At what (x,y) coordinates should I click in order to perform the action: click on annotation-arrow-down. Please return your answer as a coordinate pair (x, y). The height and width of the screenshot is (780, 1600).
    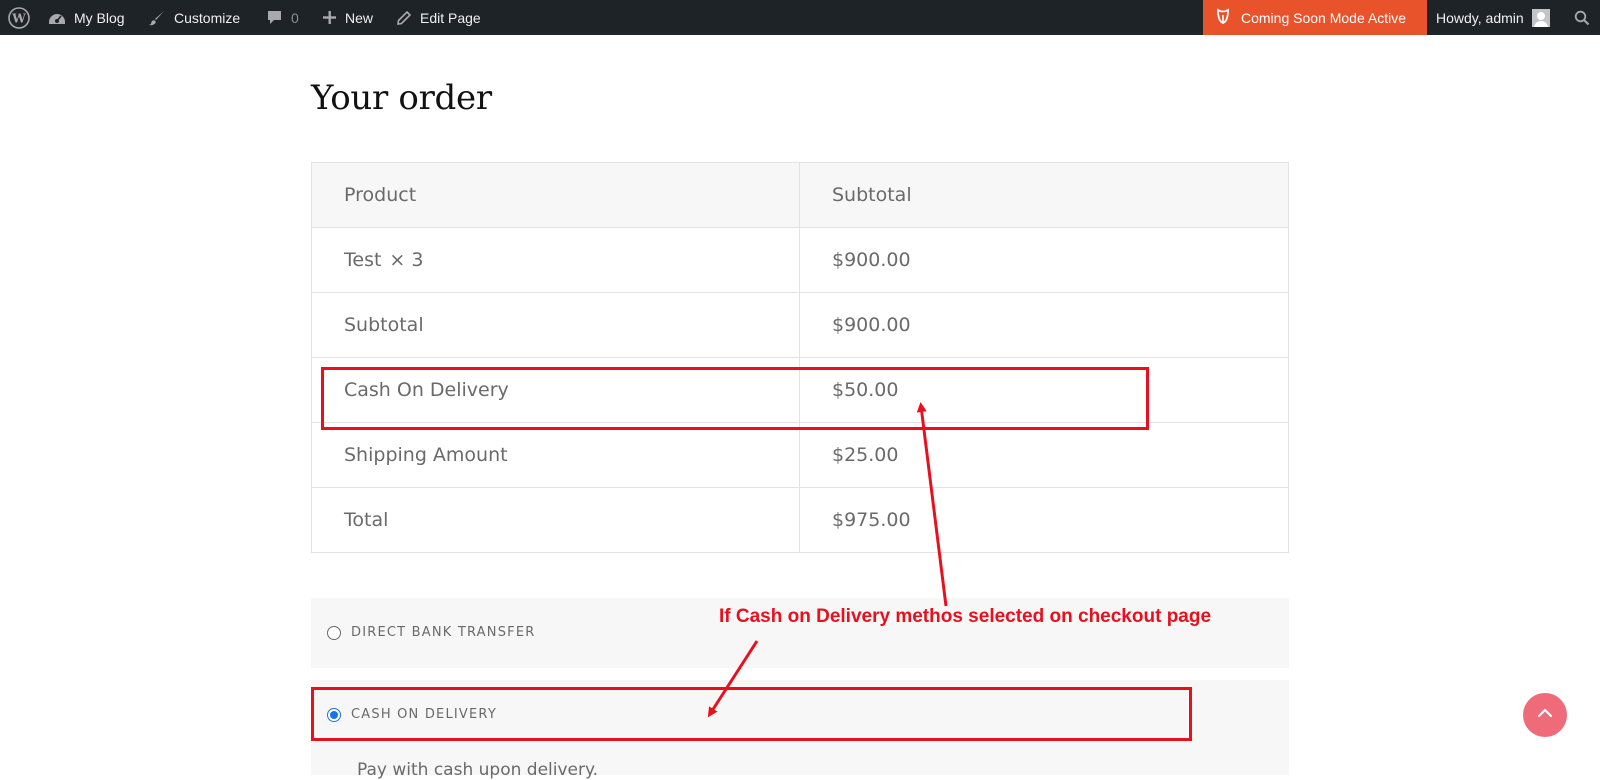
    Looking at the image, I should click on (733, 679).